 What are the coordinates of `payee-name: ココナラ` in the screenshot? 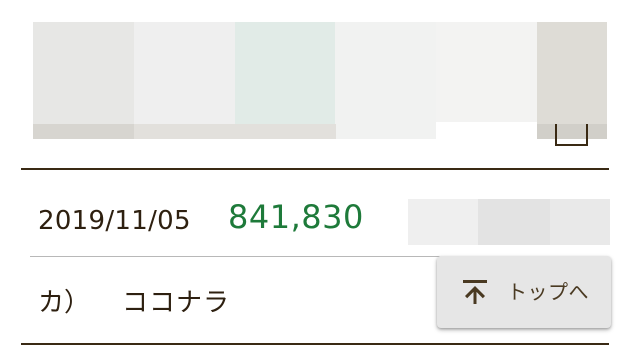 It's located at (176, 303).